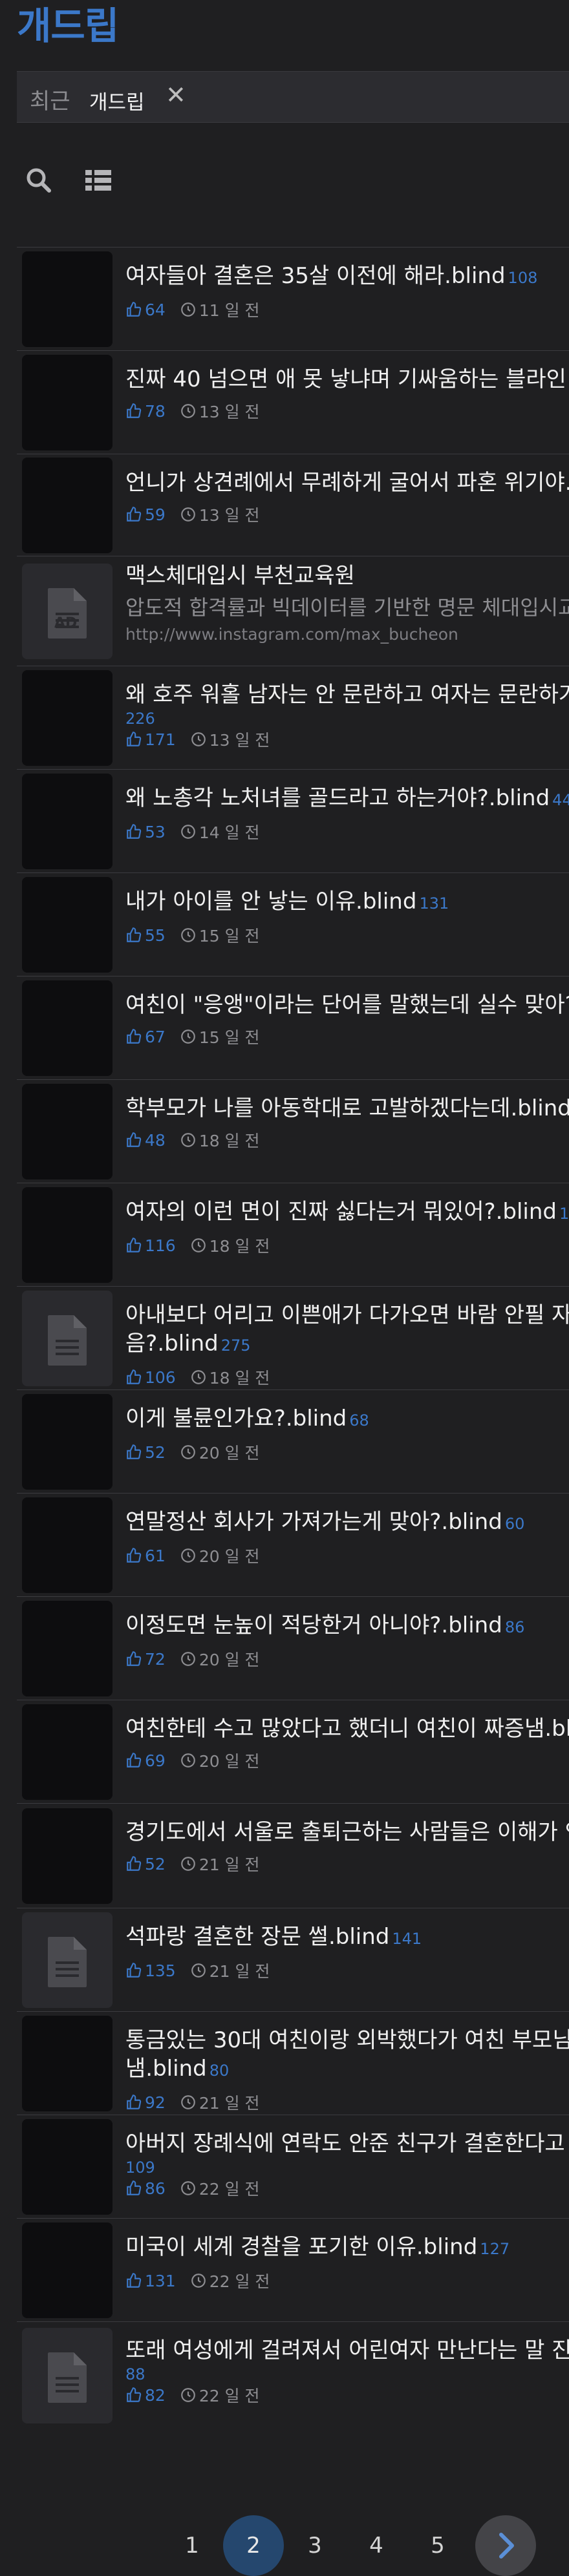  I want to click on post-title: 여자들아 결혼은 35살 이전에 해라.blind 108, so click(347, 277).